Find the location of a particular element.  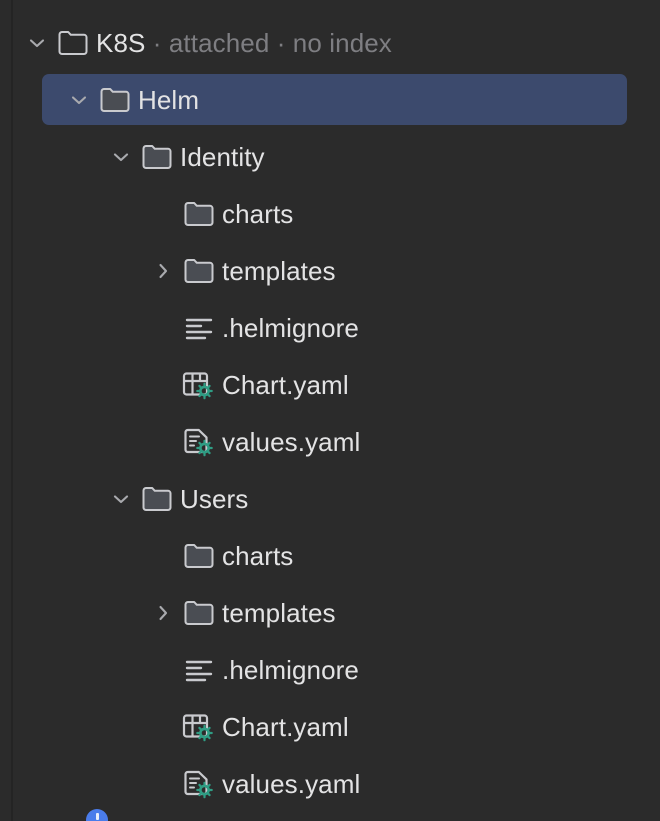

tree-row-identity-helmignore: .helmignore is located at coordinates (330, 327).